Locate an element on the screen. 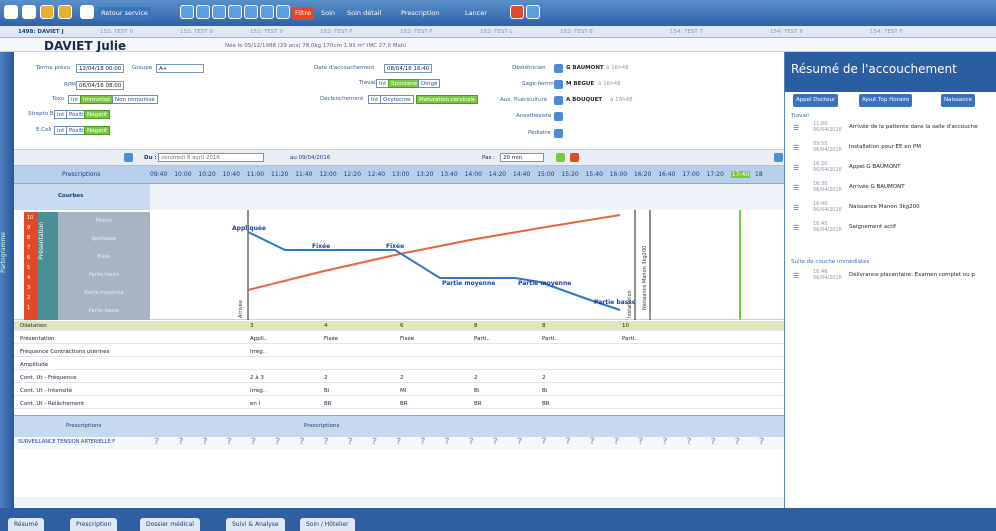 The image size is (996, 531). pen-icon is located at coordinates (29, 12).